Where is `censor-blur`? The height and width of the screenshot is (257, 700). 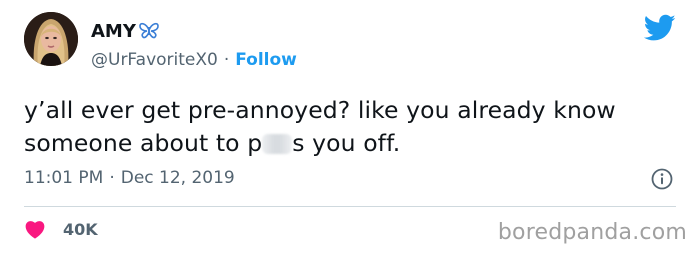
censor-blur is located at coordinates (277, 144).